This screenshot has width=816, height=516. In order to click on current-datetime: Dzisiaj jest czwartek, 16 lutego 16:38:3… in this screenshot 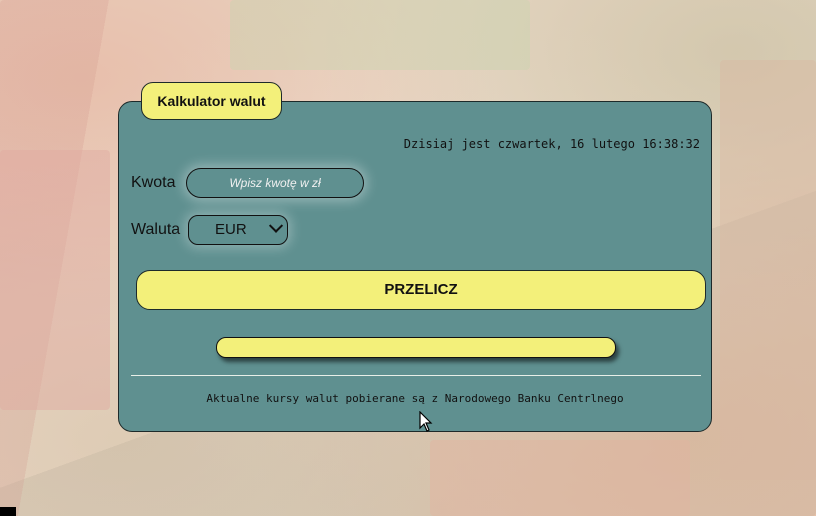, I will do `click(551, 144)`.